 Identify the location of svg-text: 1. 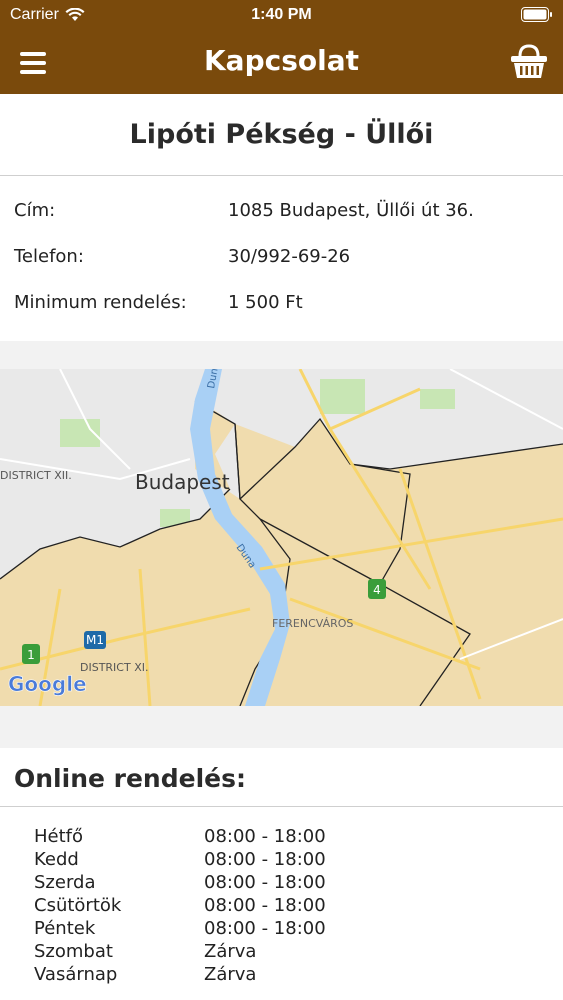
(31, 655).